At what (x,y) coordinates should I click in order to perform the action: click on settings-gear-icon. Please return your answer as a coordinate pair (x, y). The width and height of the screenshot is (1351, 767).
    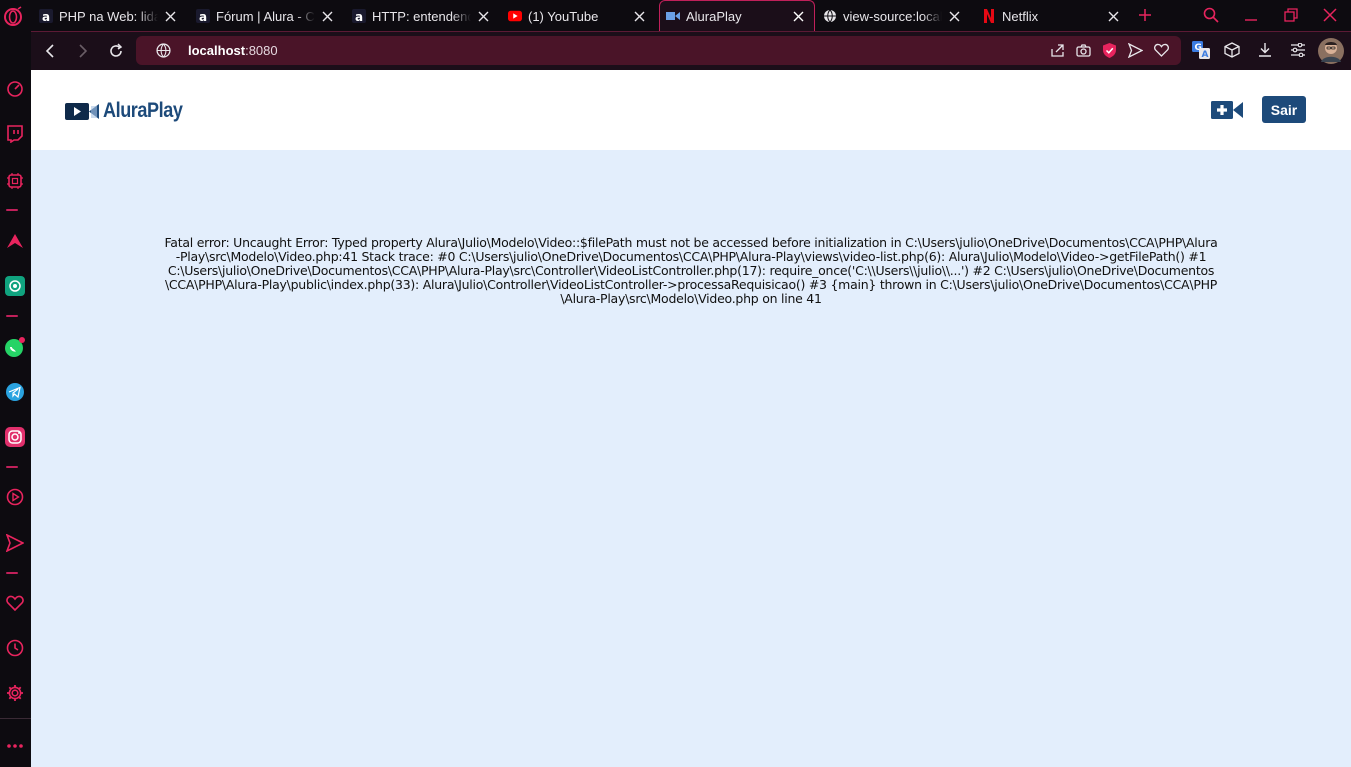
    Looking at the image, I should click on (15, 693).